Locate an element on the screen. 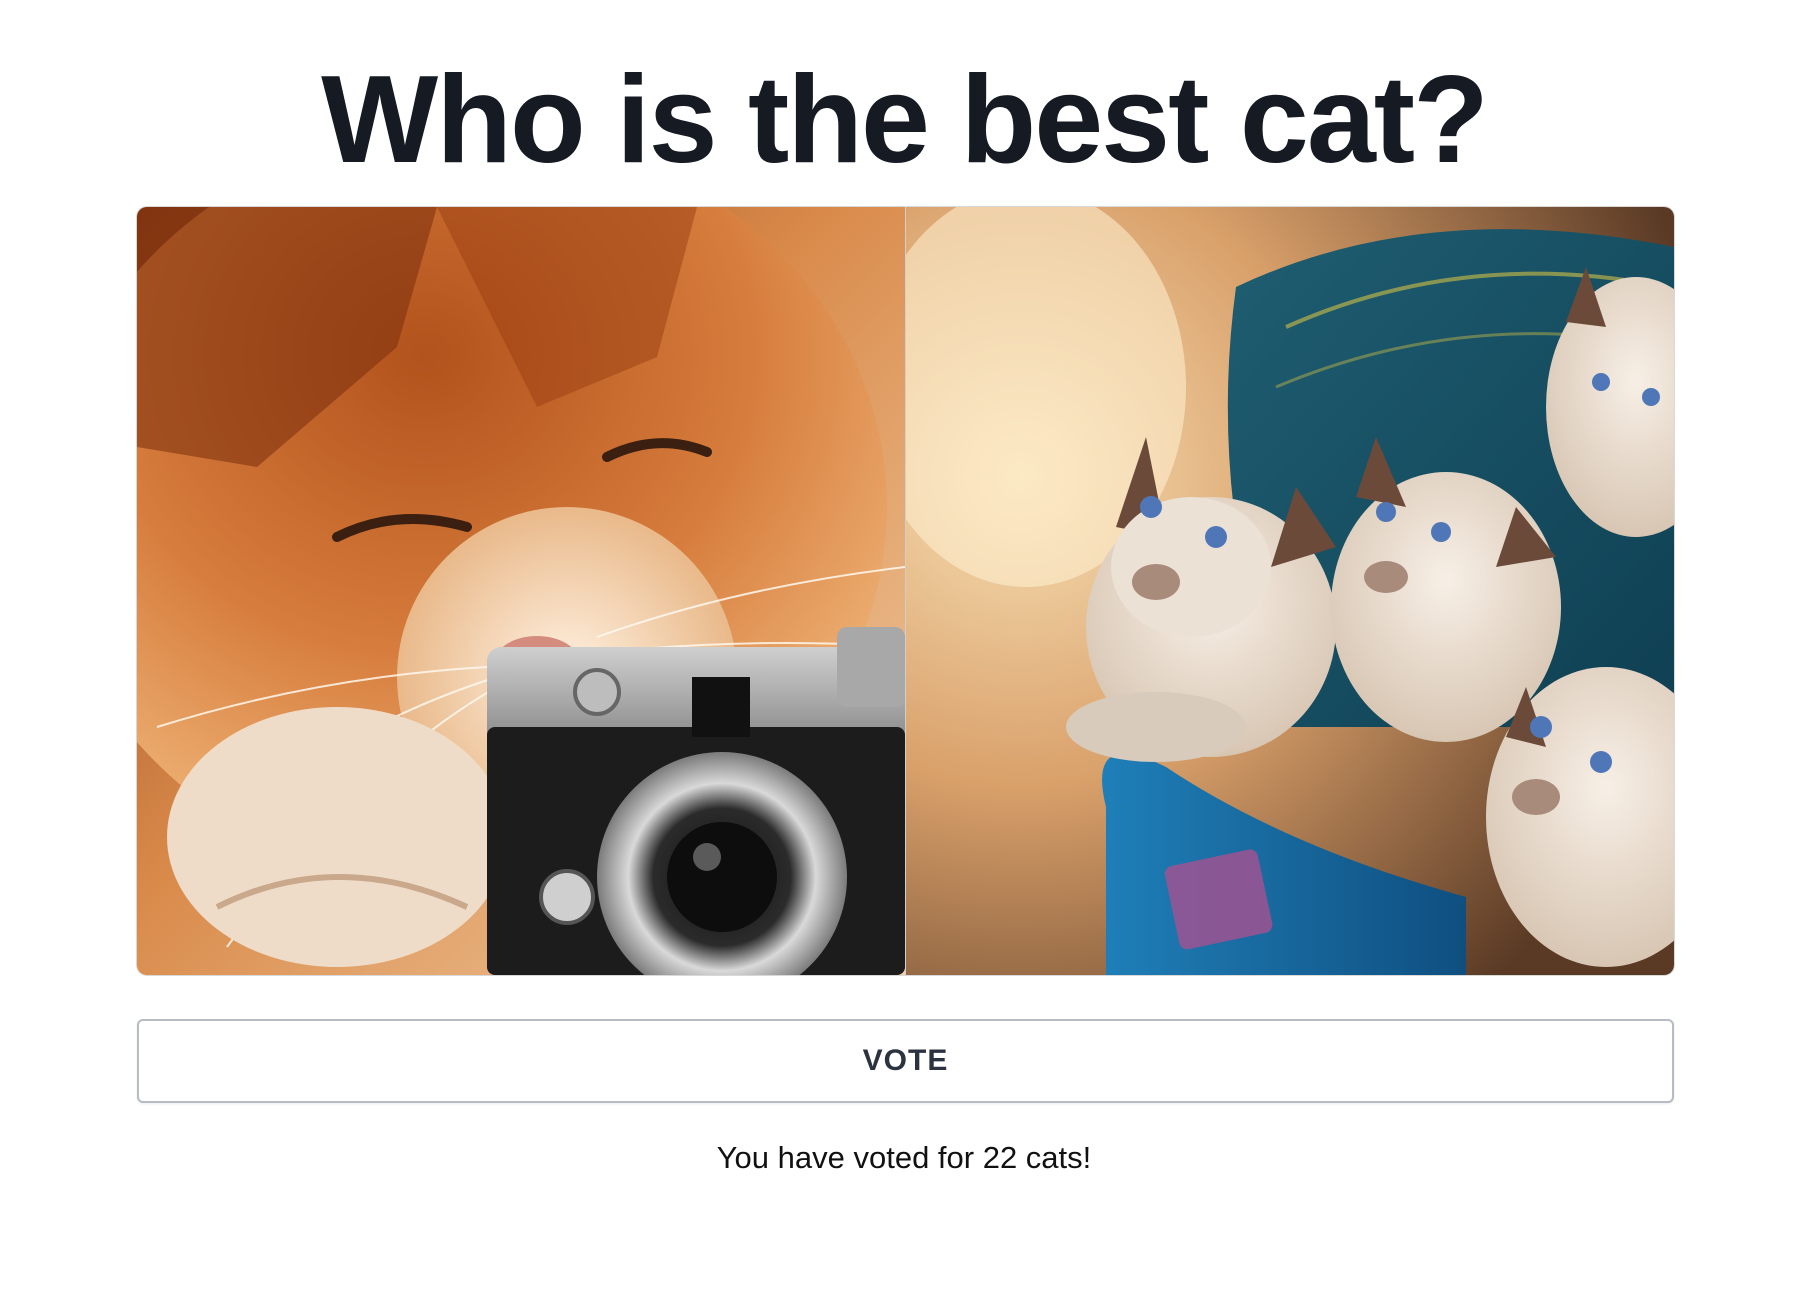 The image size is (1808, 1298). vote-button: VOTE is located at coordinates (905, 1061).